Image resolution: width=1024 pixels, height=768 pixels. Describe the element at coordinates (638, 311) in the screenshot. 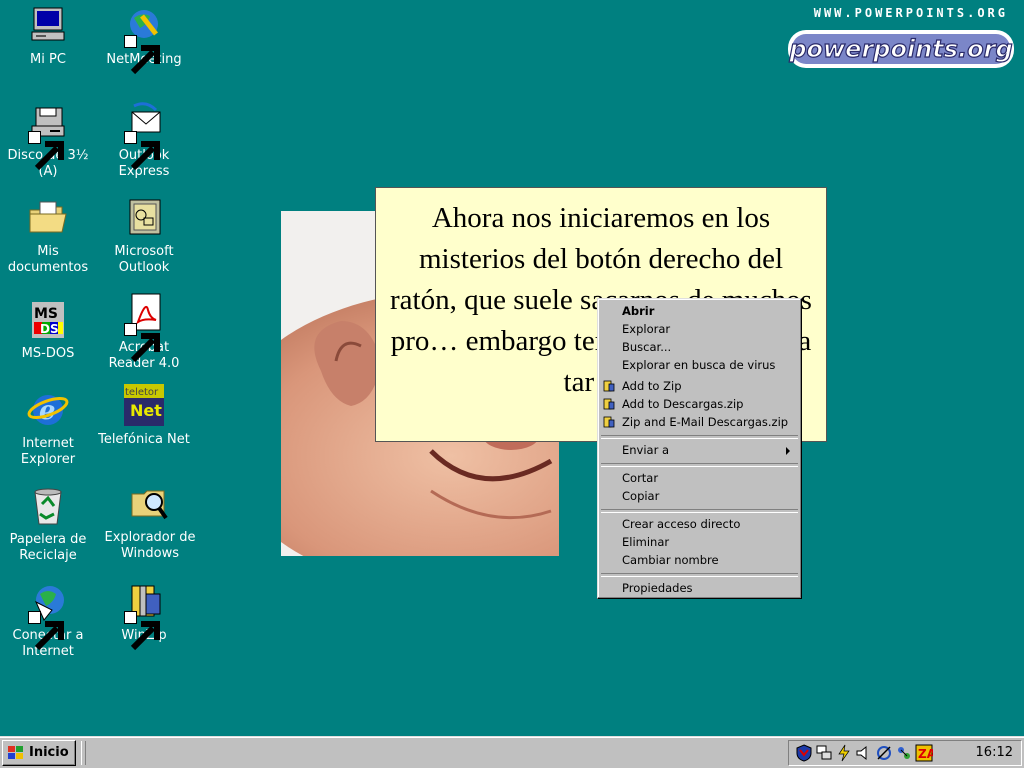

I see `menu-item-label: Abrir` at that location.